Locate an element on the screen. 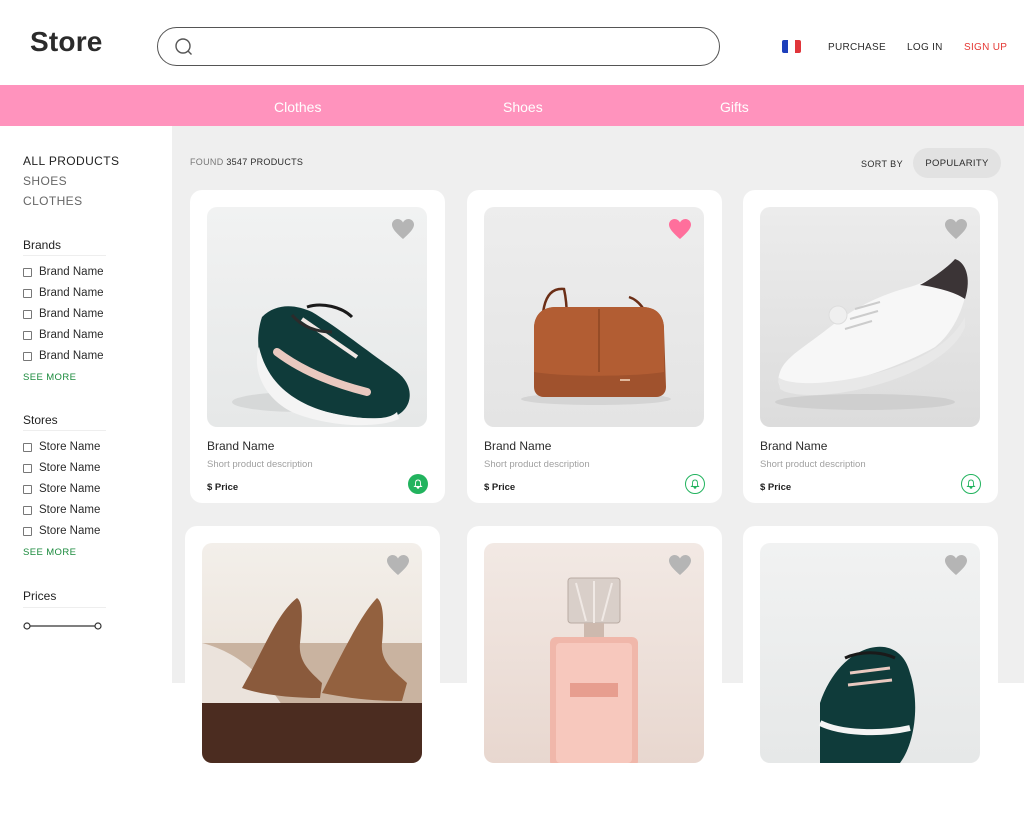 This screenshot has height=839, width=1024. price-range-slider is located at coordinates (63, 626).